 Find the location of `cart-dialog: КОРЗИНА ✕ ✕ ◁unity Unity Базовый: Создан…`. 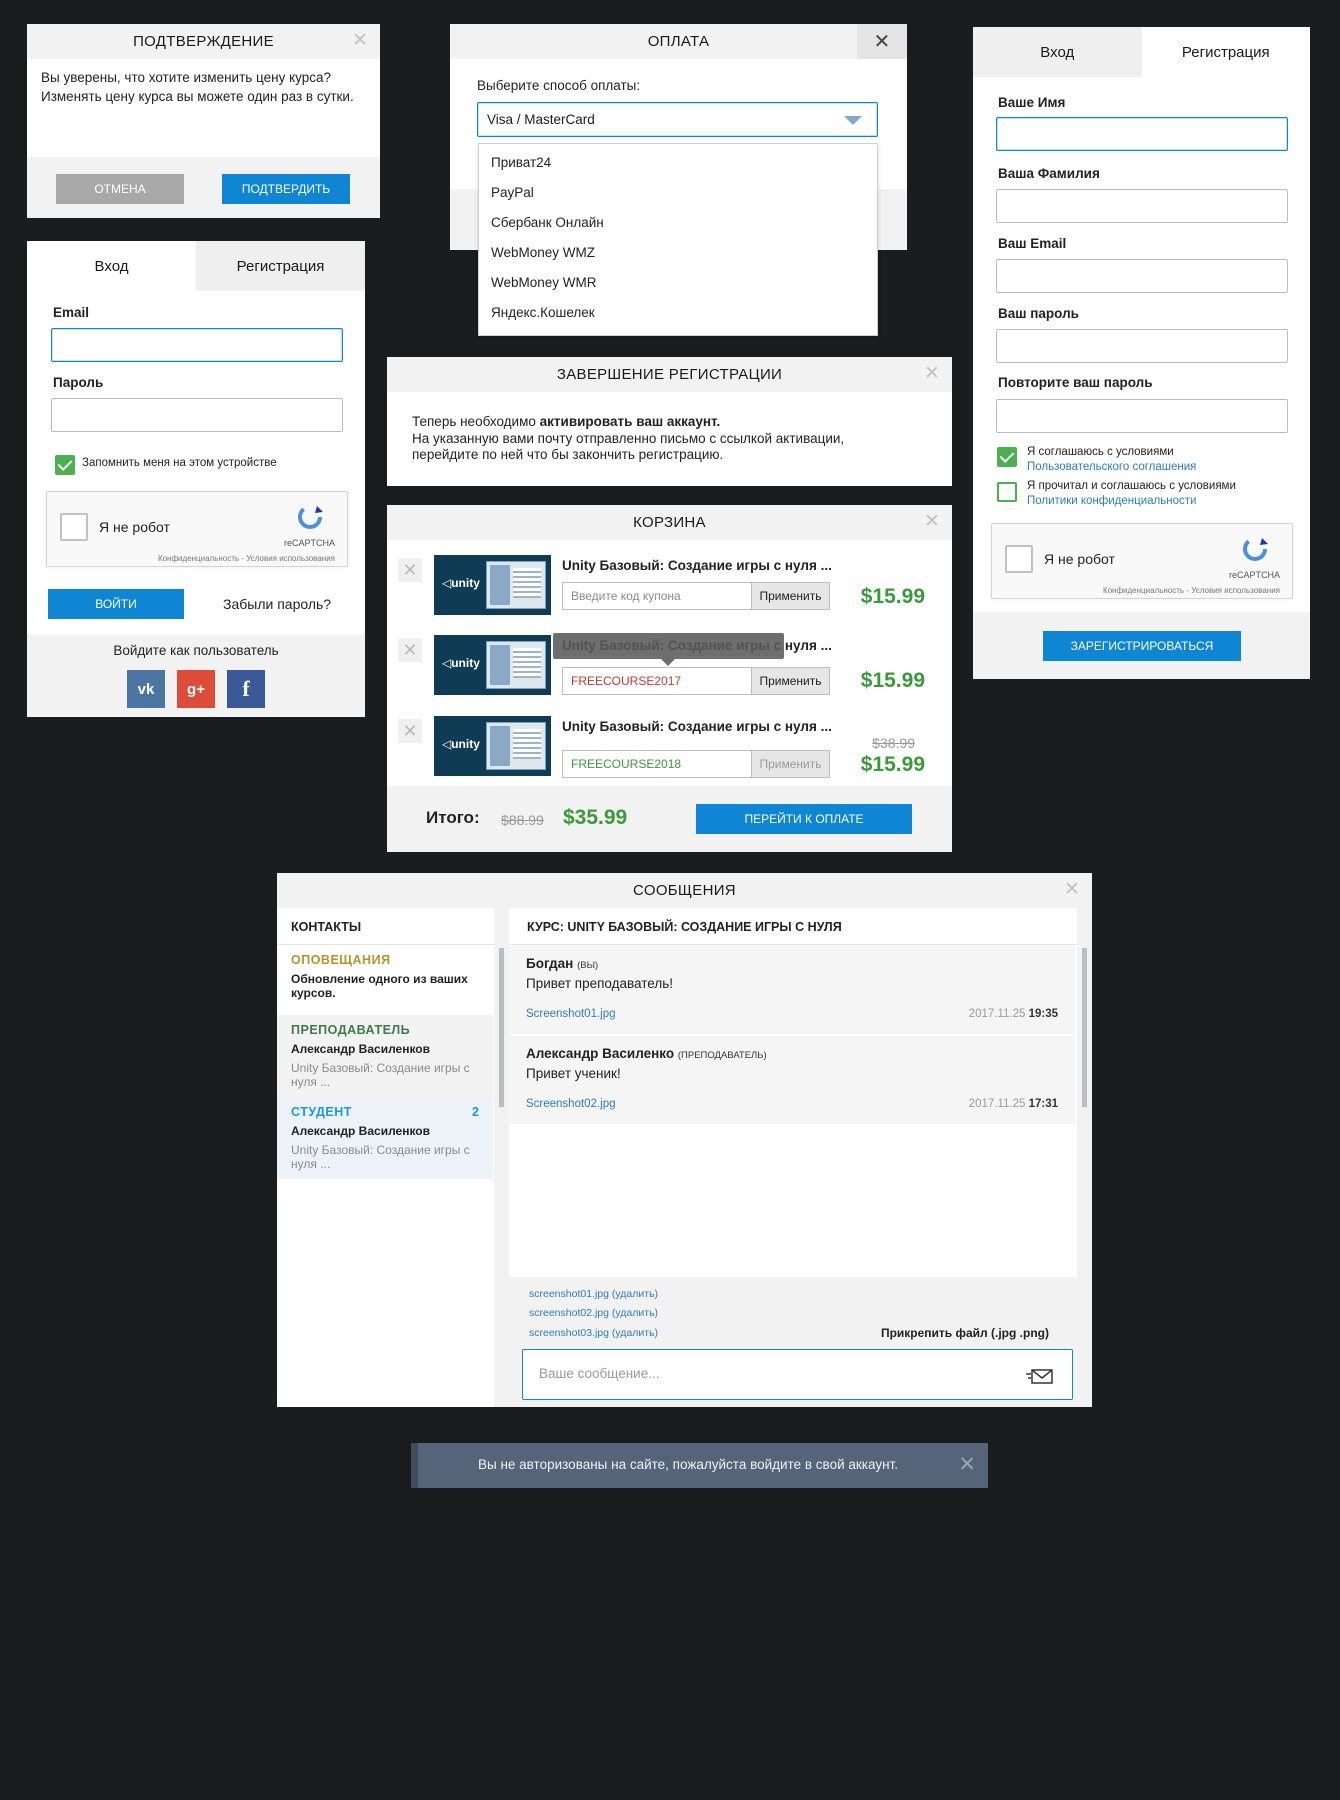

cart-dialog: КОРЗИНА ✕ ✕ ◁unity Unity Базовый: Создан… is located at coordinates (669, 678).